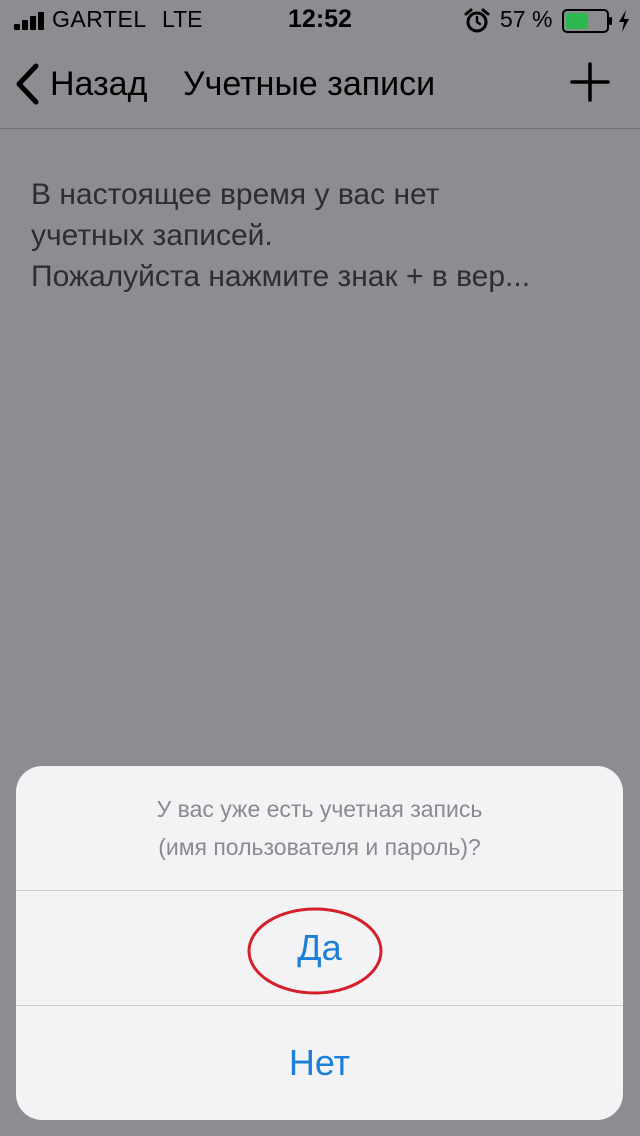 The height and width of the screenshot is (1136, 640). I want to click on yes-button-label: Да, so click(319, 947).